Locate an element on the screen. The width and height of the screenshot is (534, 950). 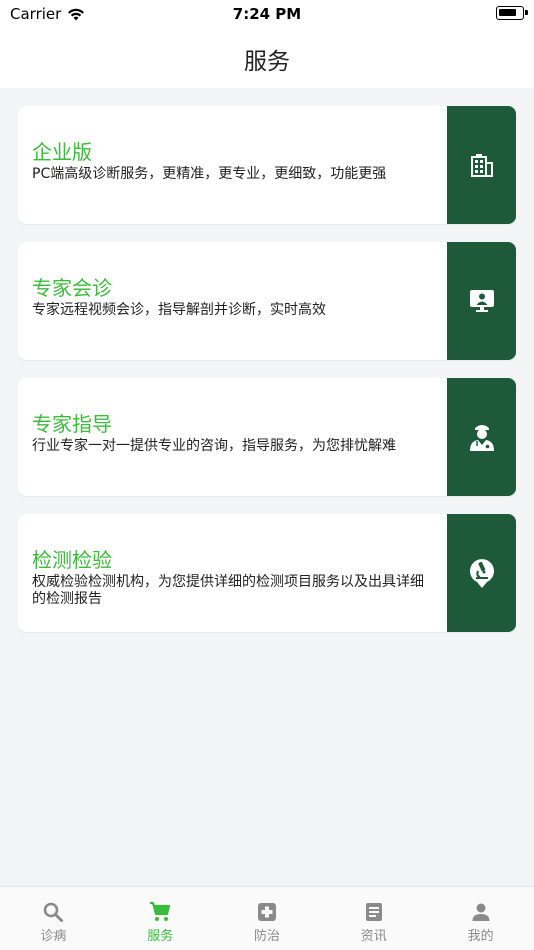
tab-profile: 我的 is located at coordinates (480, 918).